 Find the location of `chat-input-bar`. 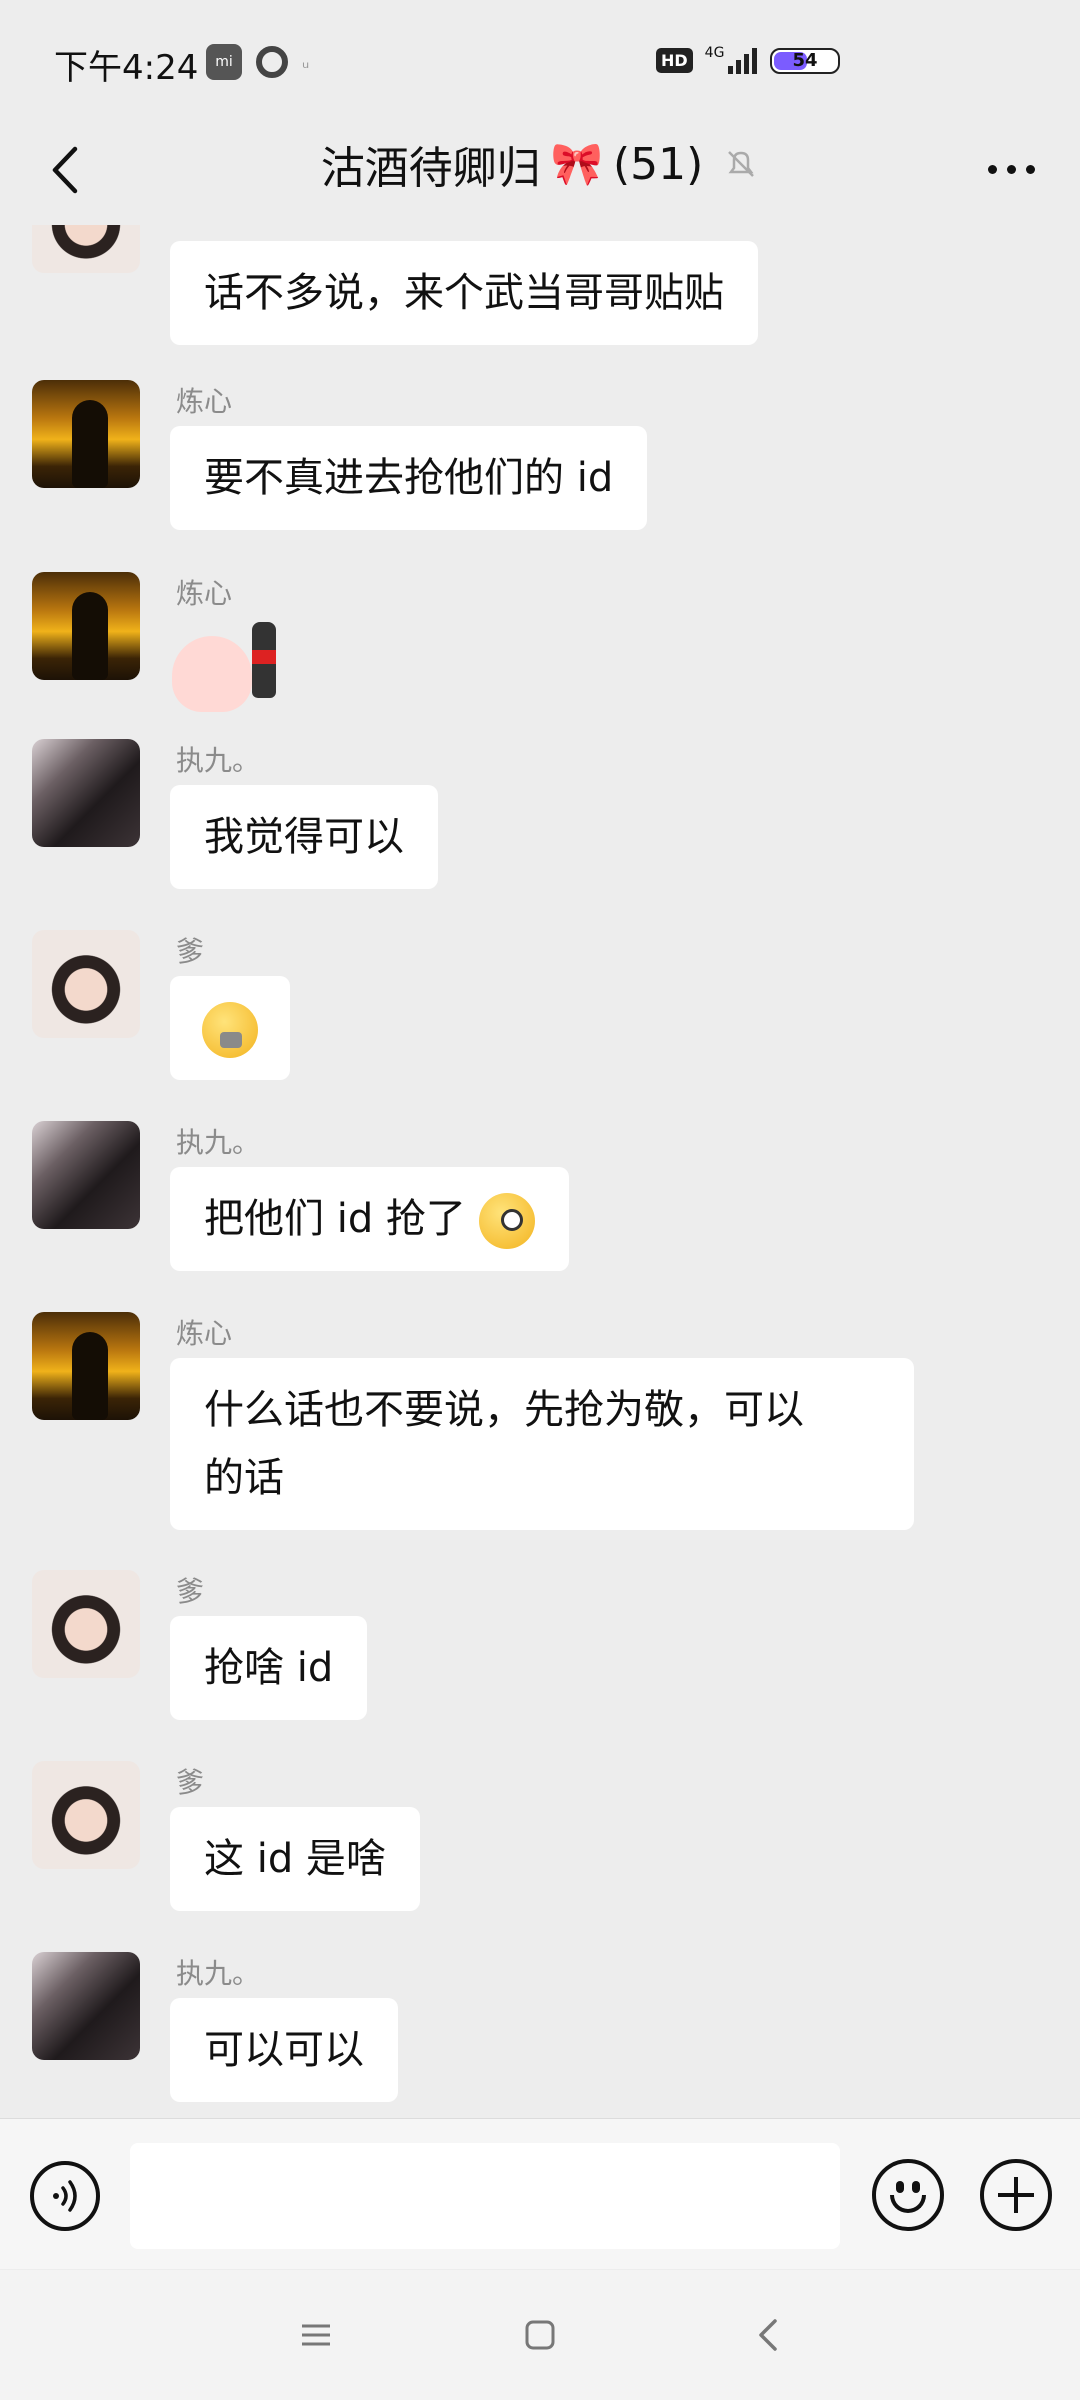

chat-input-bar is located at coordinates (540, 2193).